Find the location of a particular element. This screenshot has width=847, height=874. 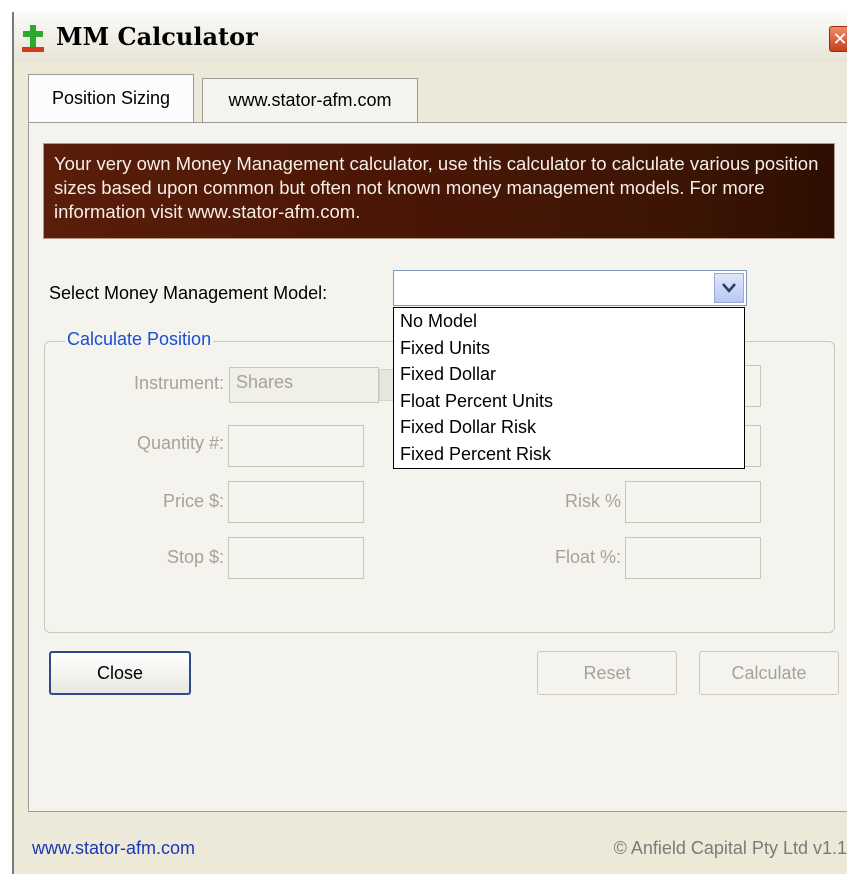

model-select-combo is located at coordinates (570, 288).